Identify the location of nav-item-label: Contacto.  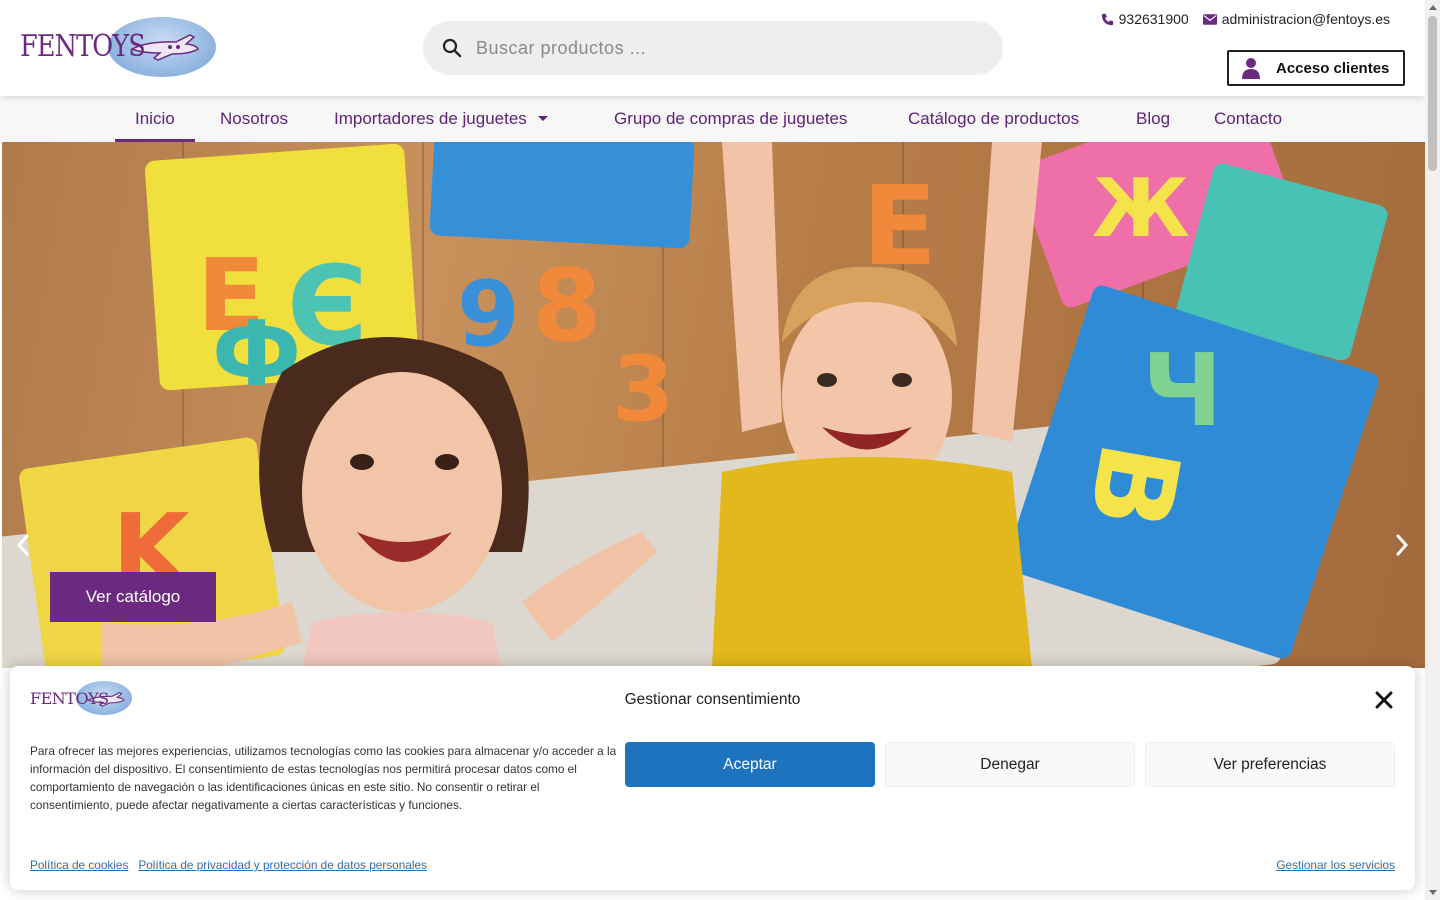
(1248, 118).